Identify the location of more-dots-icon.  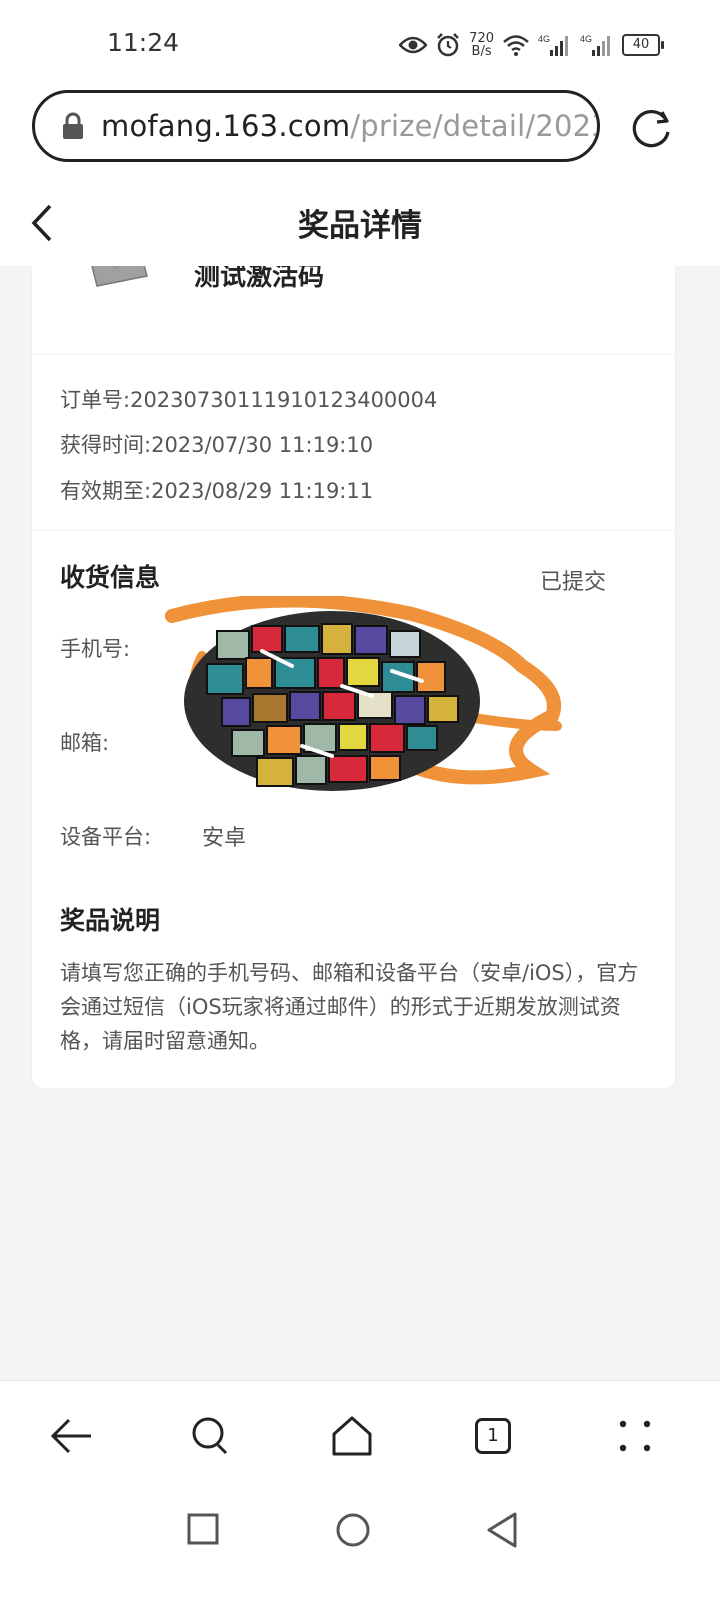
(635, 1436).